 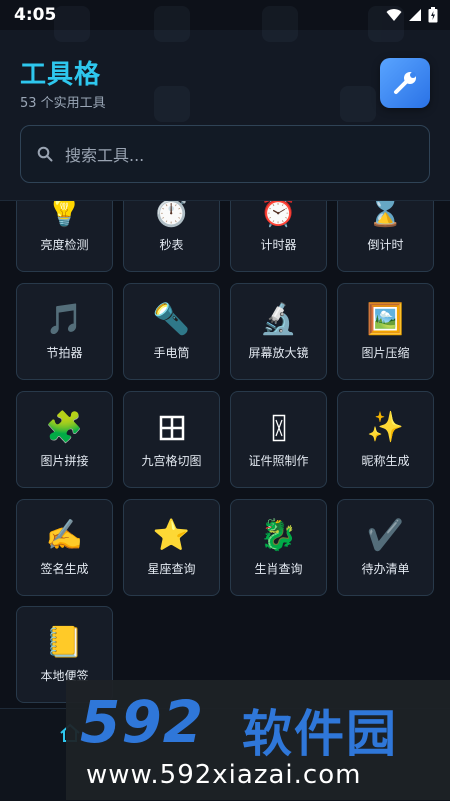 I want to click on sparkles-icon: ✨, so click(x=385, y=427).